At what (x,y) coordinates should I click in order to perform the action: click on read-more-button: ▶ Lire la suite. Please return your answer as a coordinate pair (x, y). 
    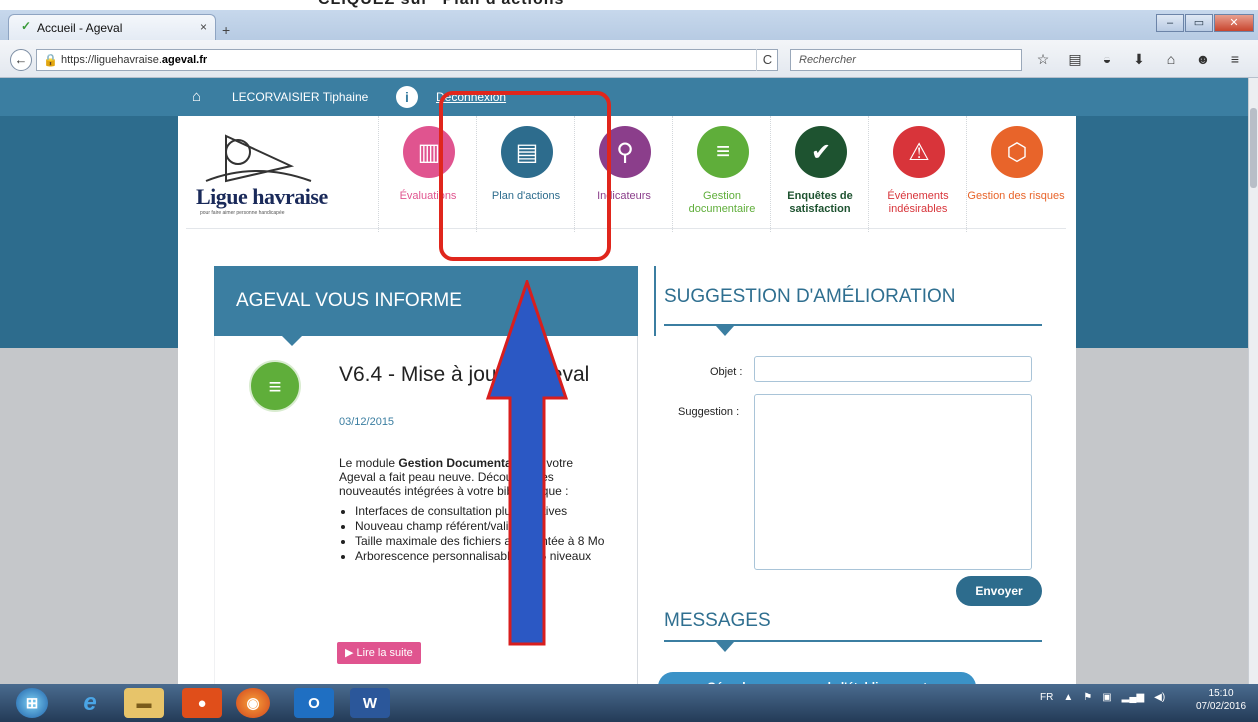
    Looking at the image, I should click on (379, 653).